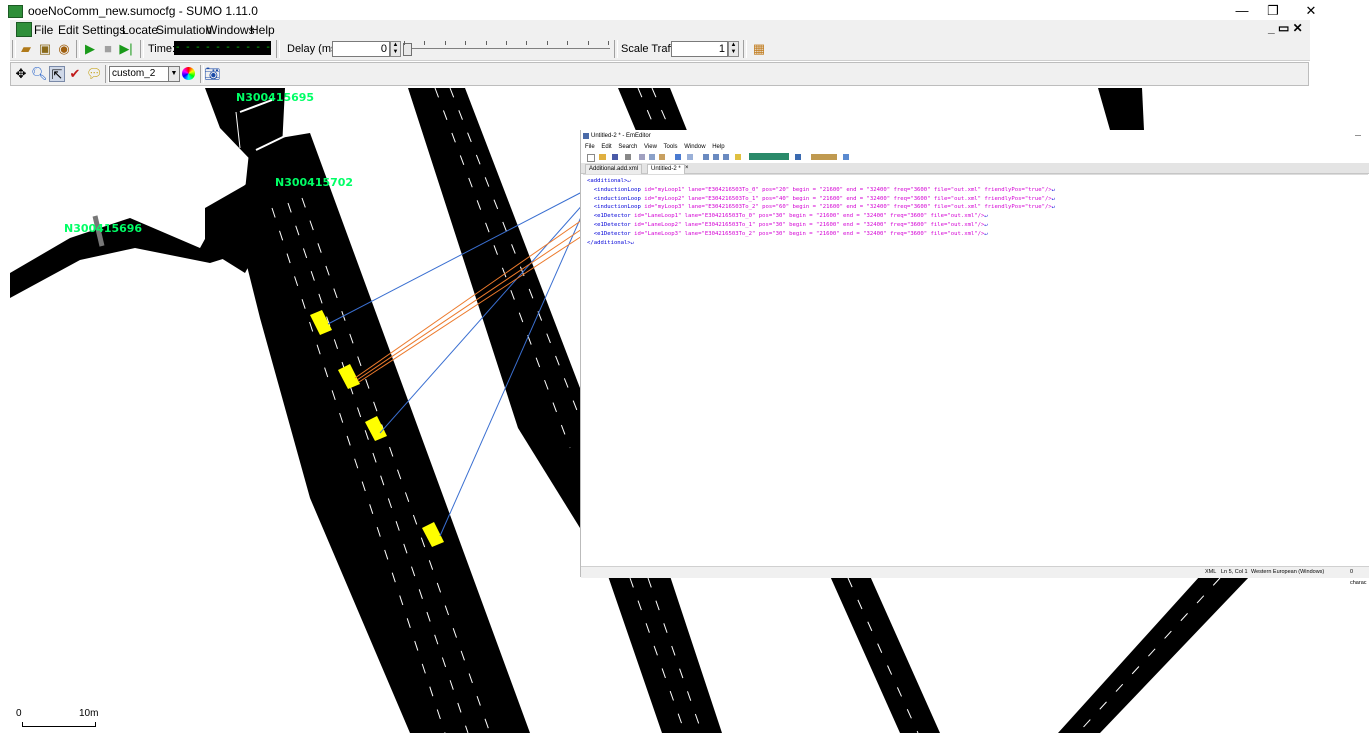 The image size is (1369, 733). I want to click on delay-spinner: ▲ ▼, so click(395, 49).